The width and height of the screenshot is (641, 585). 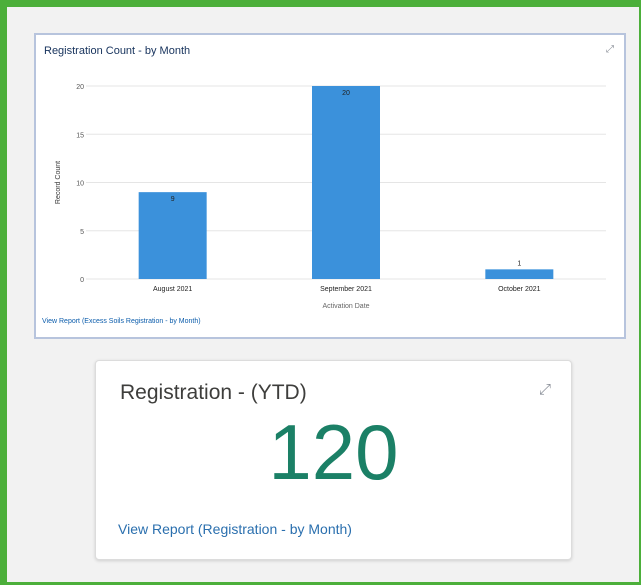 What do you see at coordinates (519, 289) in the screenshot?
I see `x-tick-label: October 2021` at bounding box center [519, 289].